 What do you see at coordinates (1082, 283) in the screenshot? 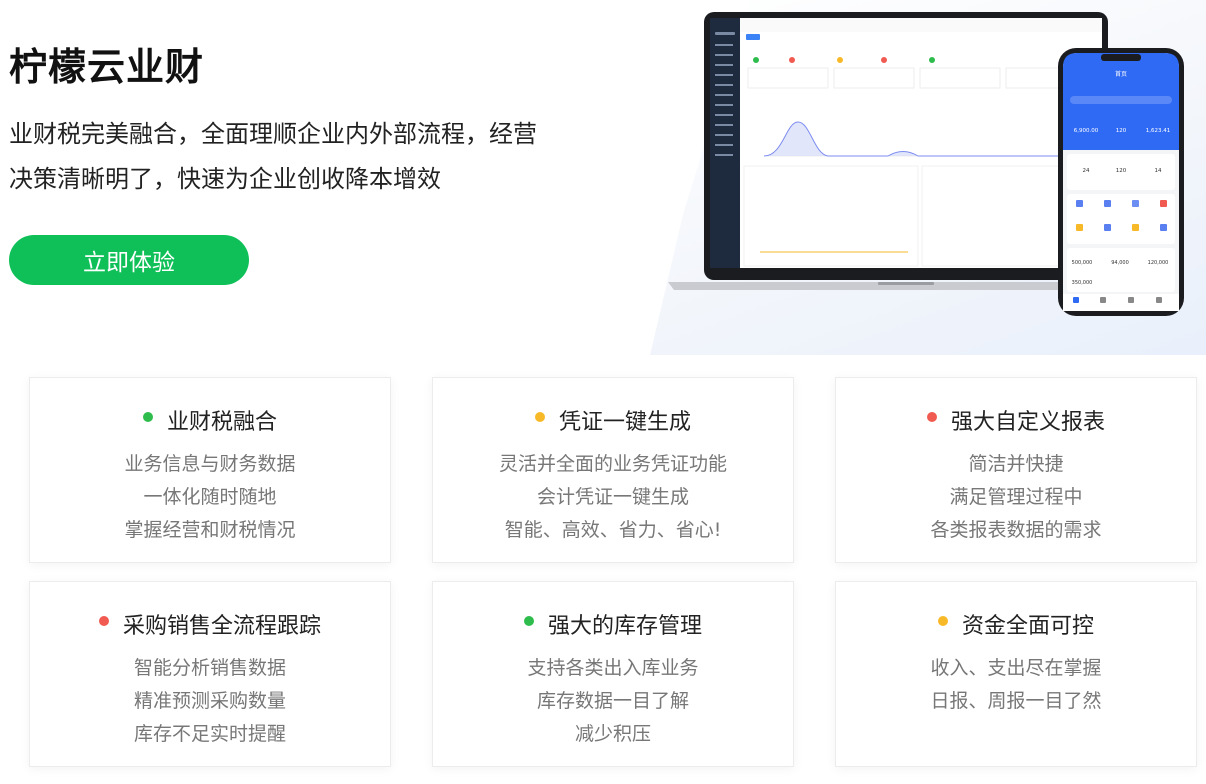
I see `phone-value-4: 350,000` at bounding box center [1082, 283].